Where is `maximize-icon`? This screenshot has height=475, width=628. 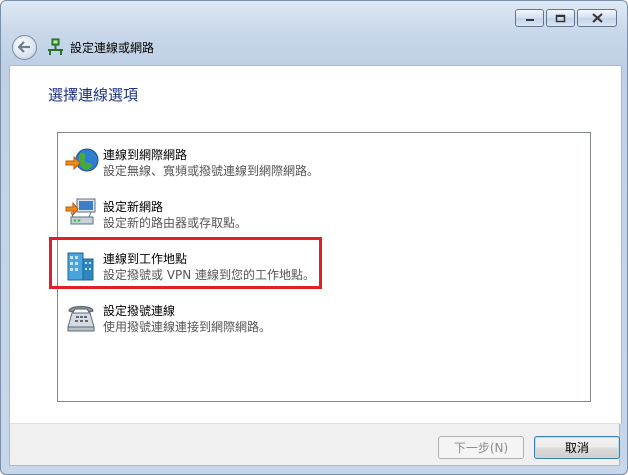
maximize-icon is located at coordinates (560, 18).